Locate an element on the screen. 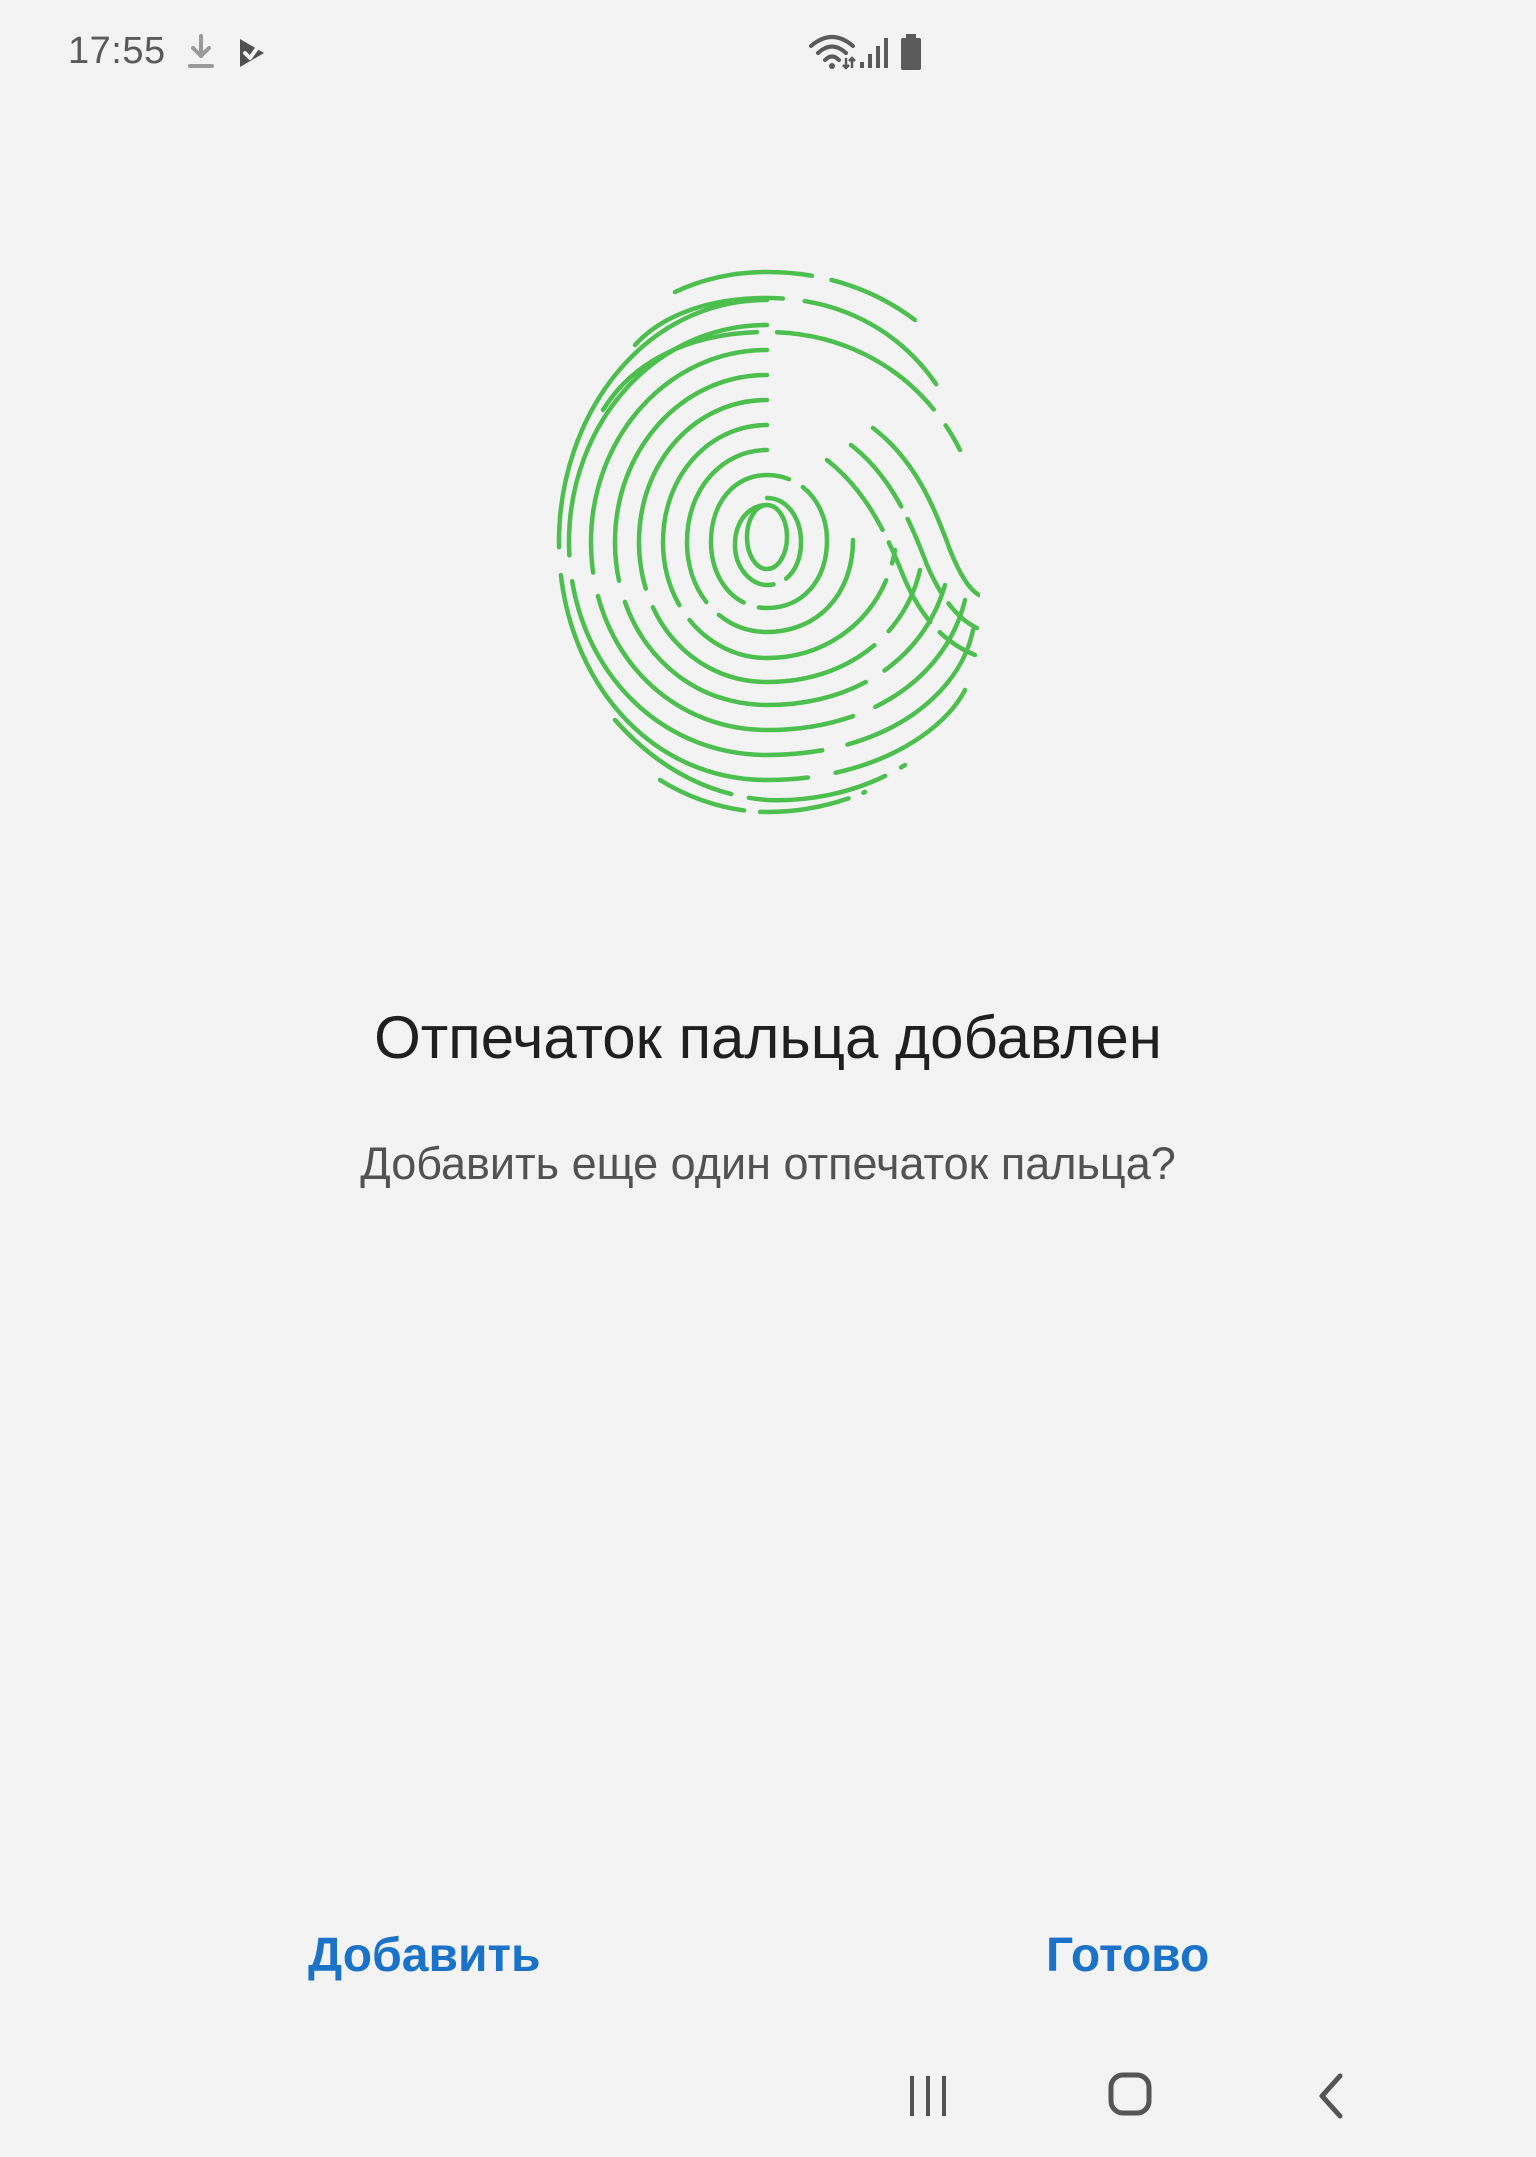 The height and width of the screenshot is (2157, 1536). add-button: Добавить is located at coordinates (424, 1955).